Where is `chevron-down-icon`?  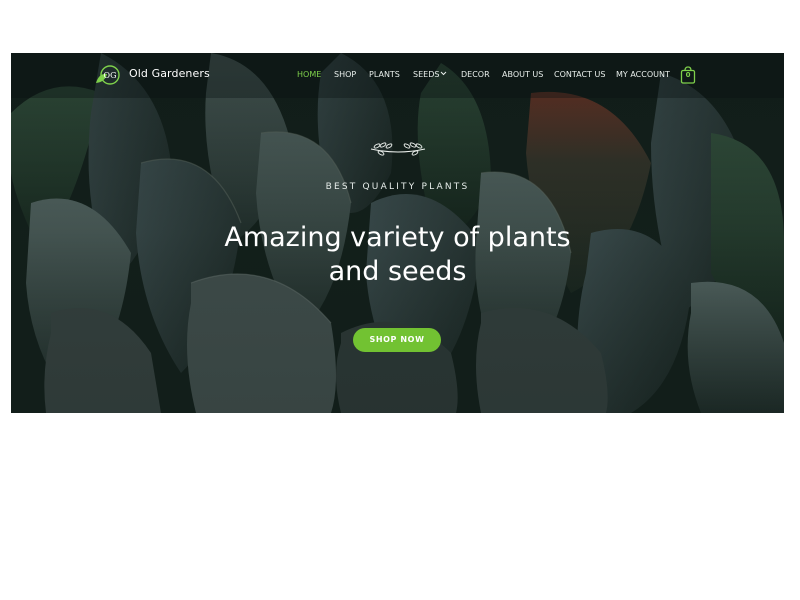
chevron-down-icon is located at coordinates (443, 73).